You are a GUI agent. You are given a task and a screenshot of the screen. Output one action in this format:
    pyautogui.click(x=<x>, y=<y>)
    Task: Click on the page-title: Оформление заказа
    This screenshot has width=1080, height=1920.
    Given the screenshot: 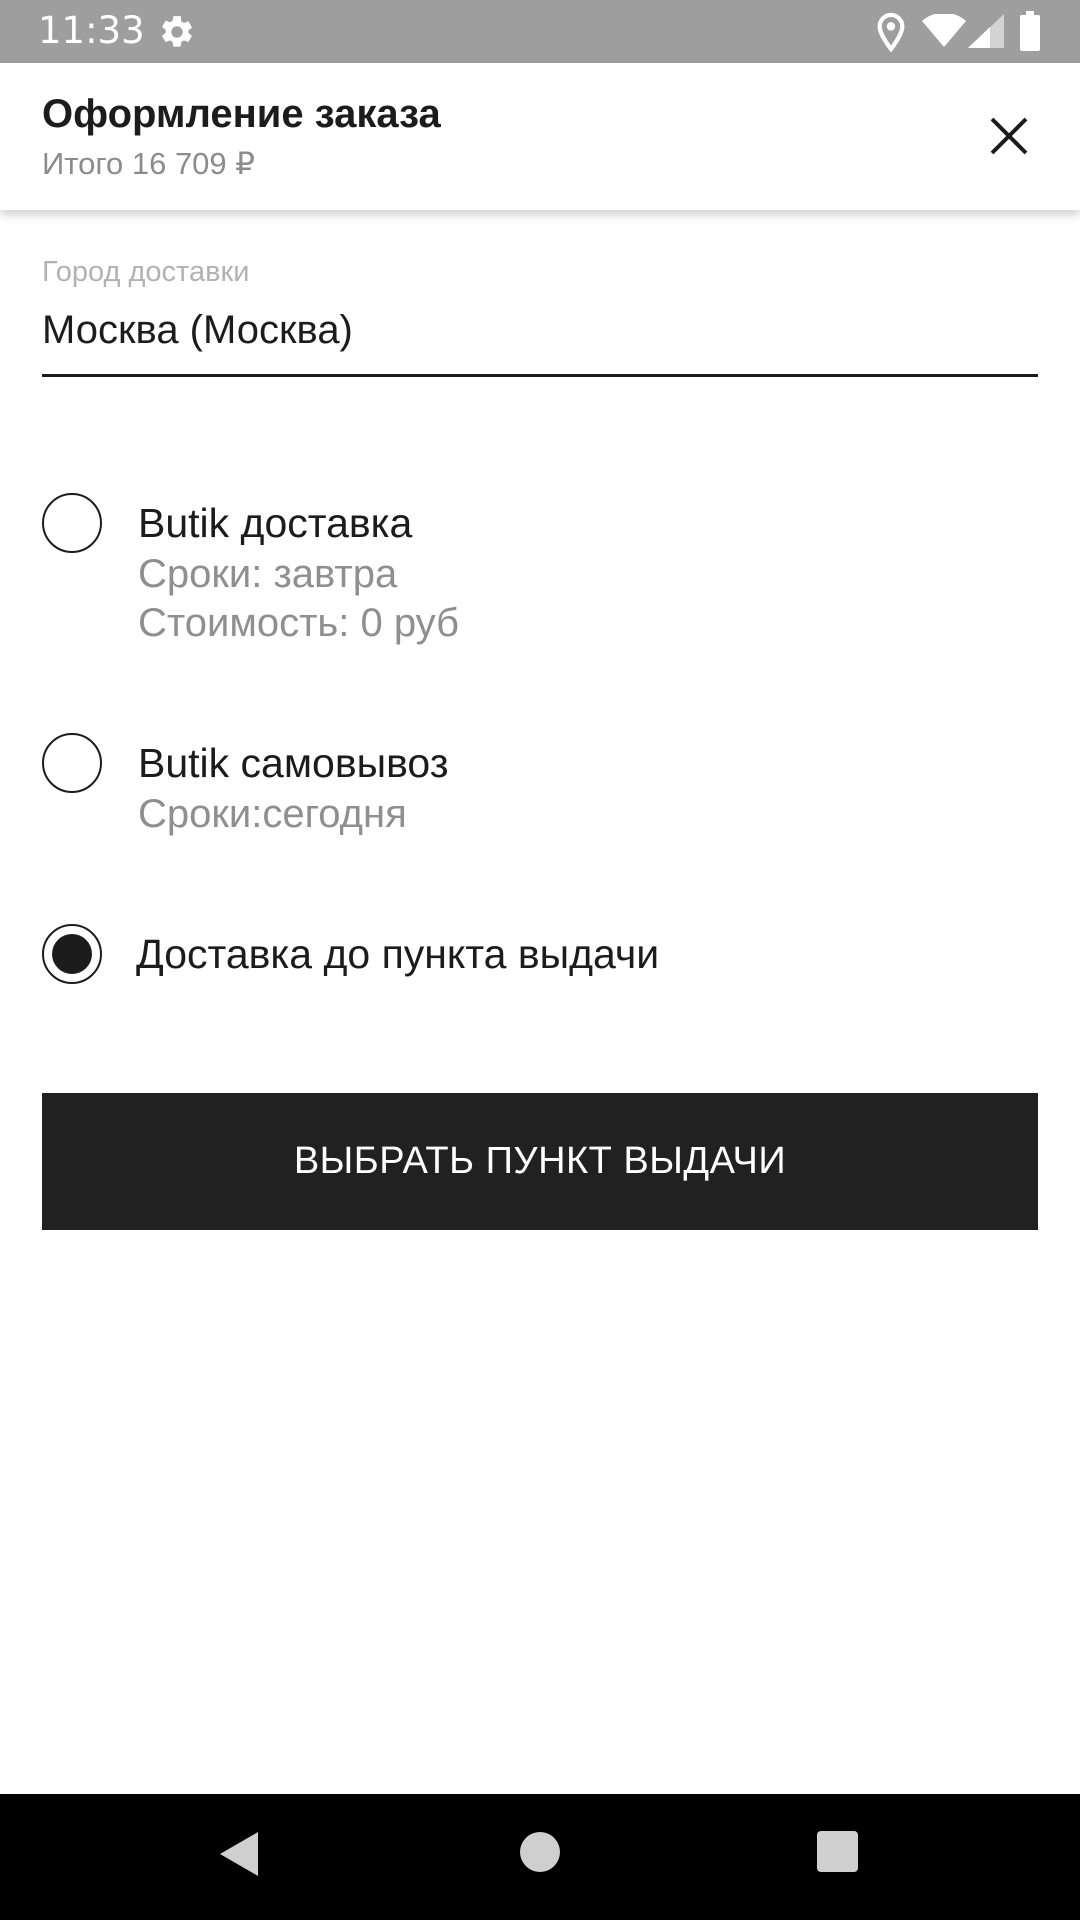 What is the action you would take?
    pyautogui.click(x=241, y=114)
    